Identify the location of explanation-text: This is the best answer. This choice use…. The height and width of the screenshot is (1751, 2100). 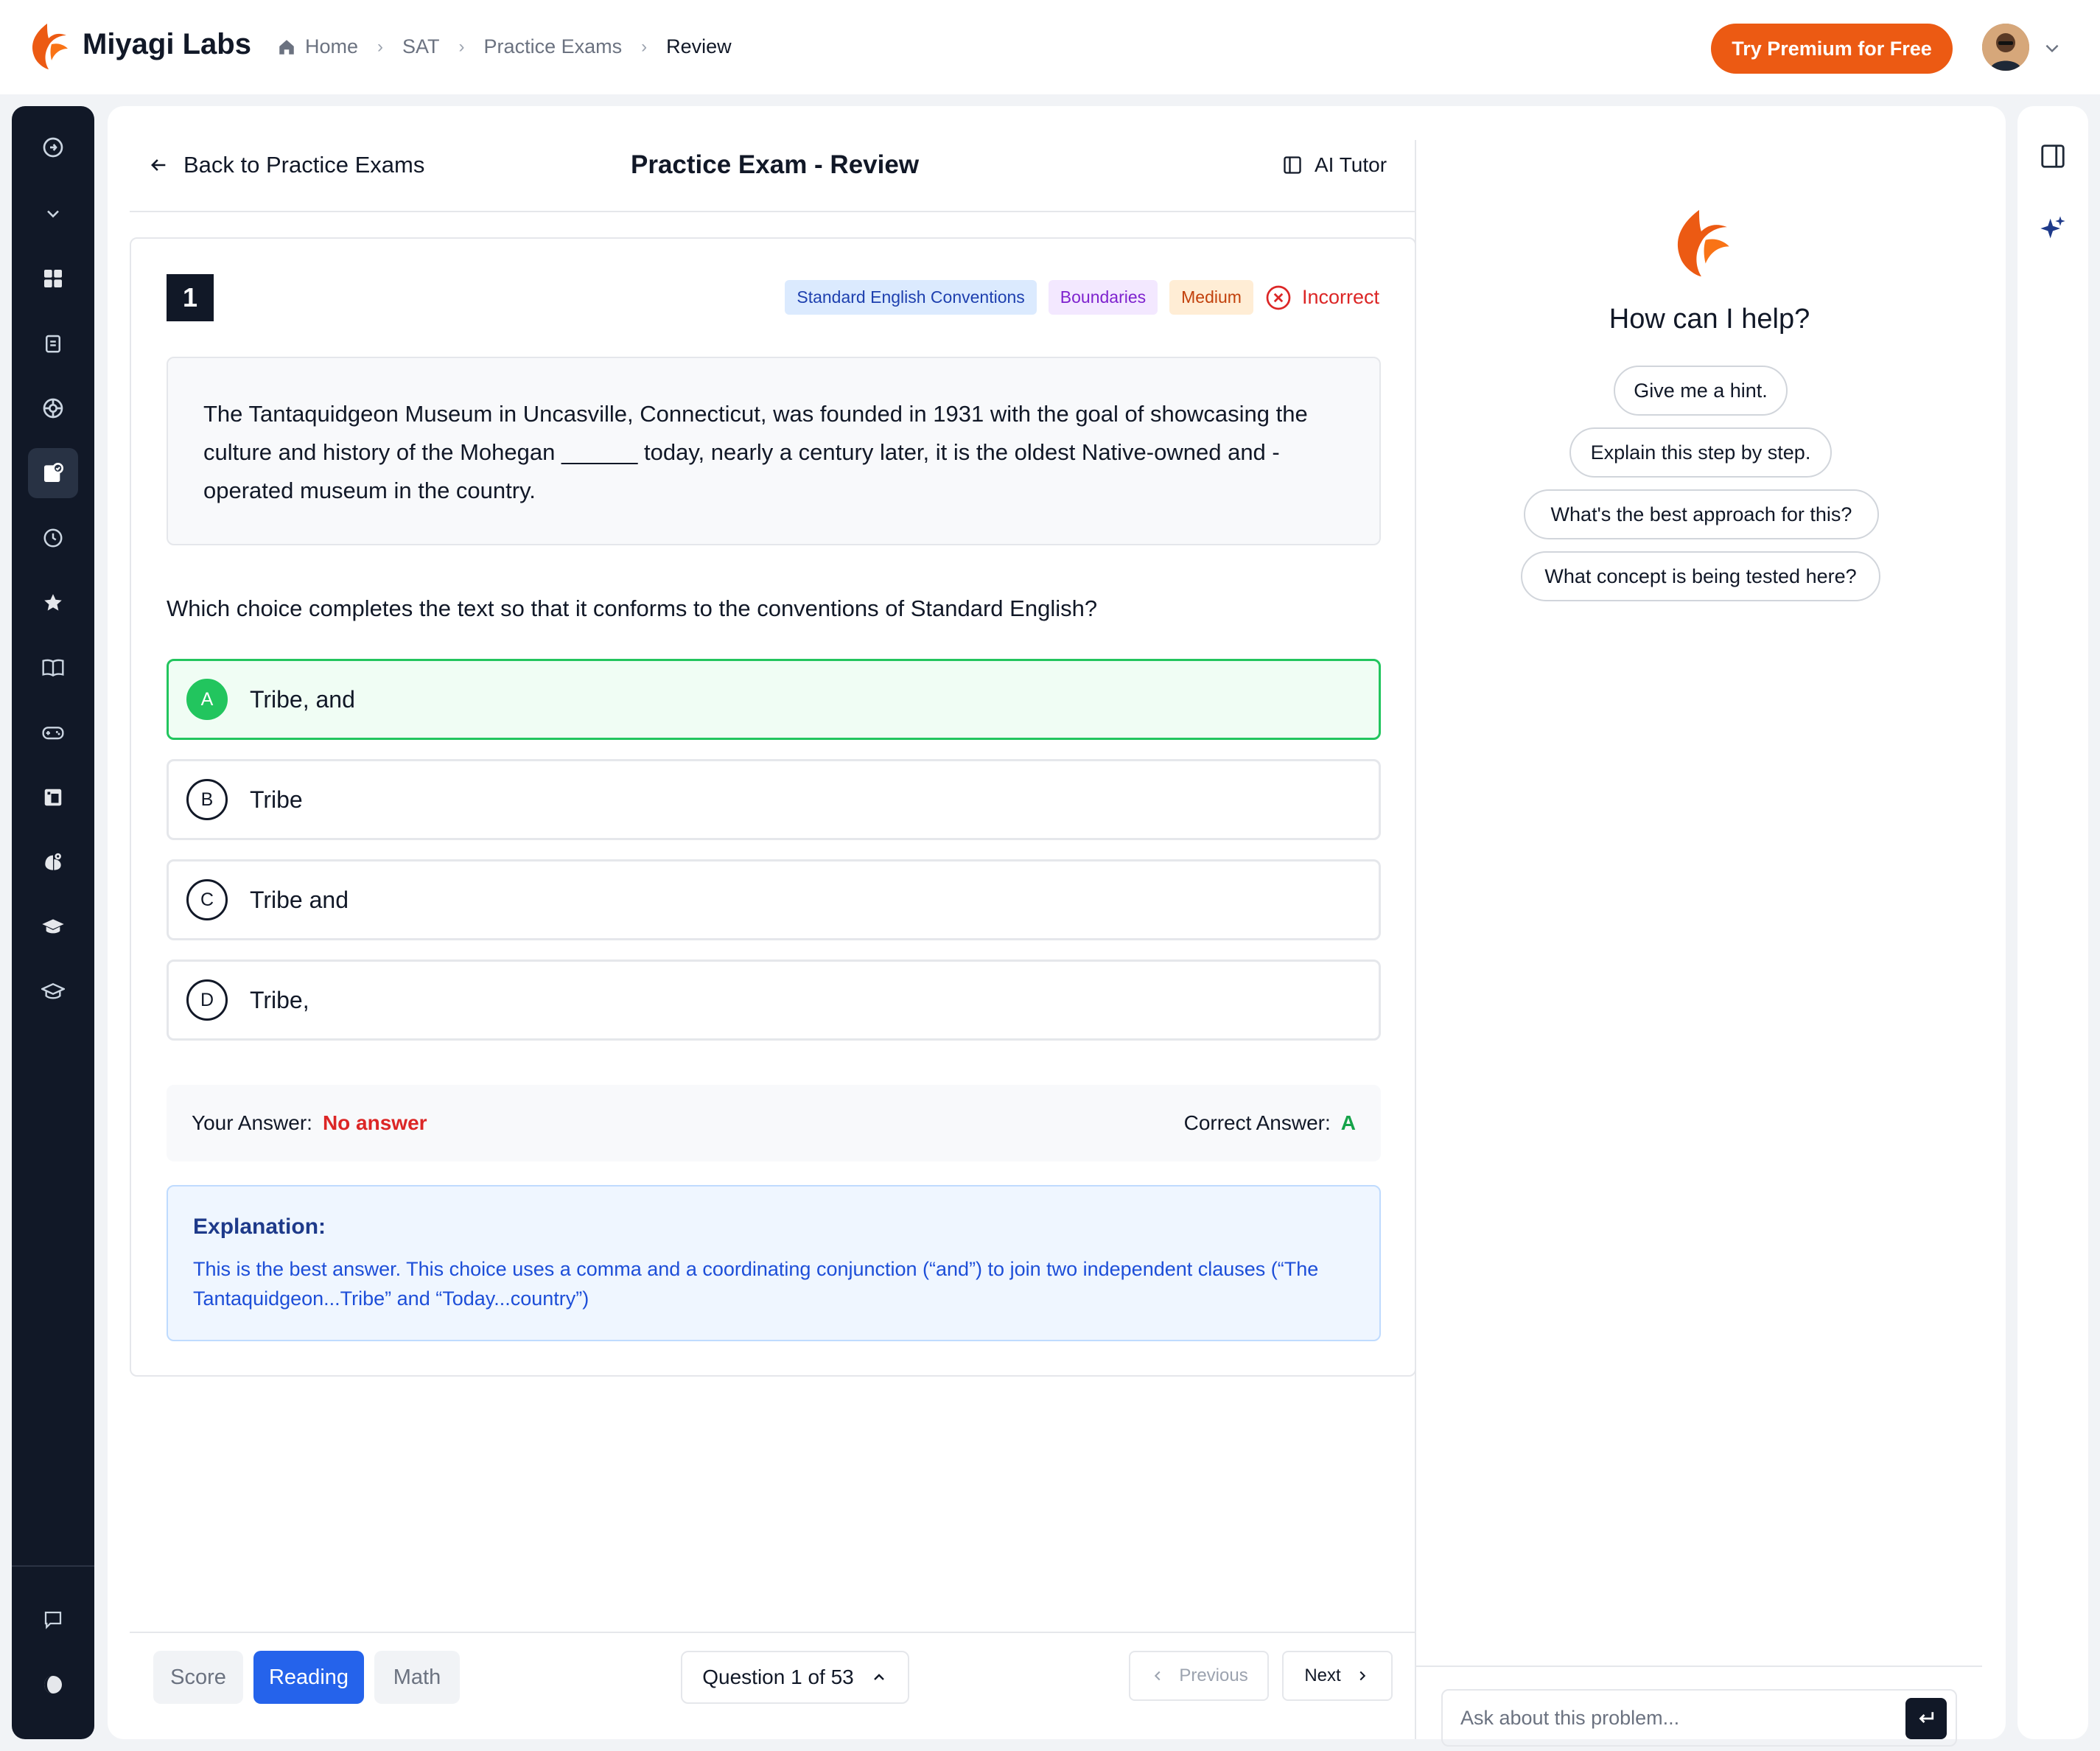
(756, 1284).